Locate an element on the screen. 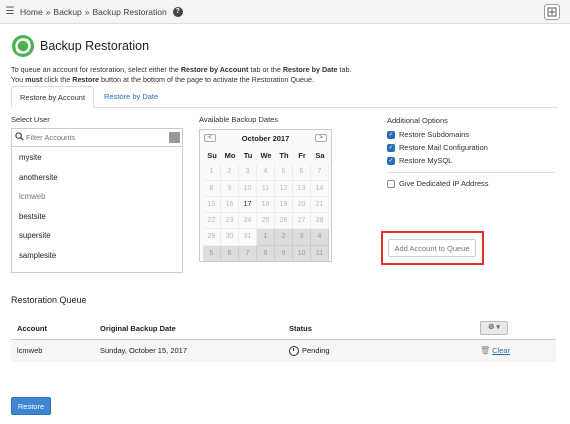  column-date: Original Backup Date is located at coordinates (138, 328).